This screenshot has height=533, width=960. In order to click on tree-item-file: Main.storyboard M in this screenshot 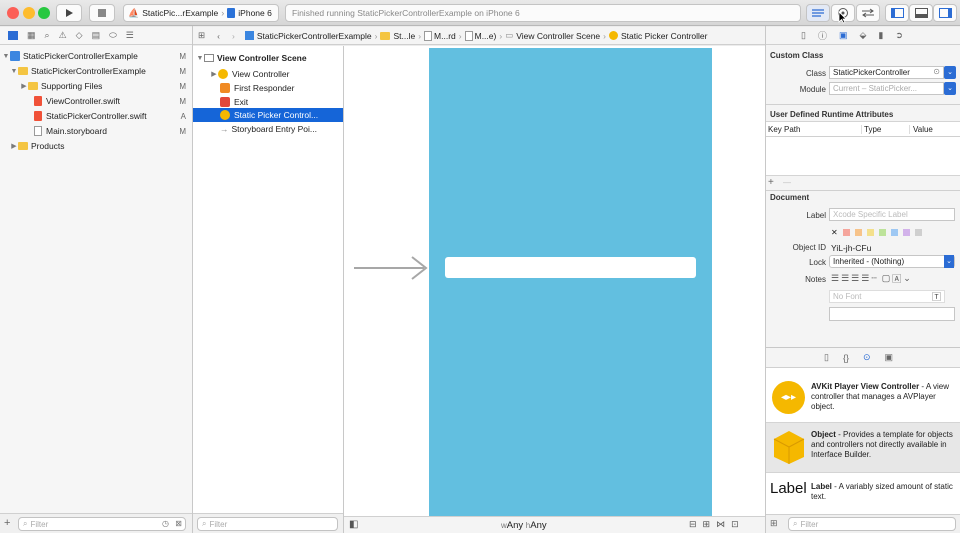, I will do `click(113, 131)`.